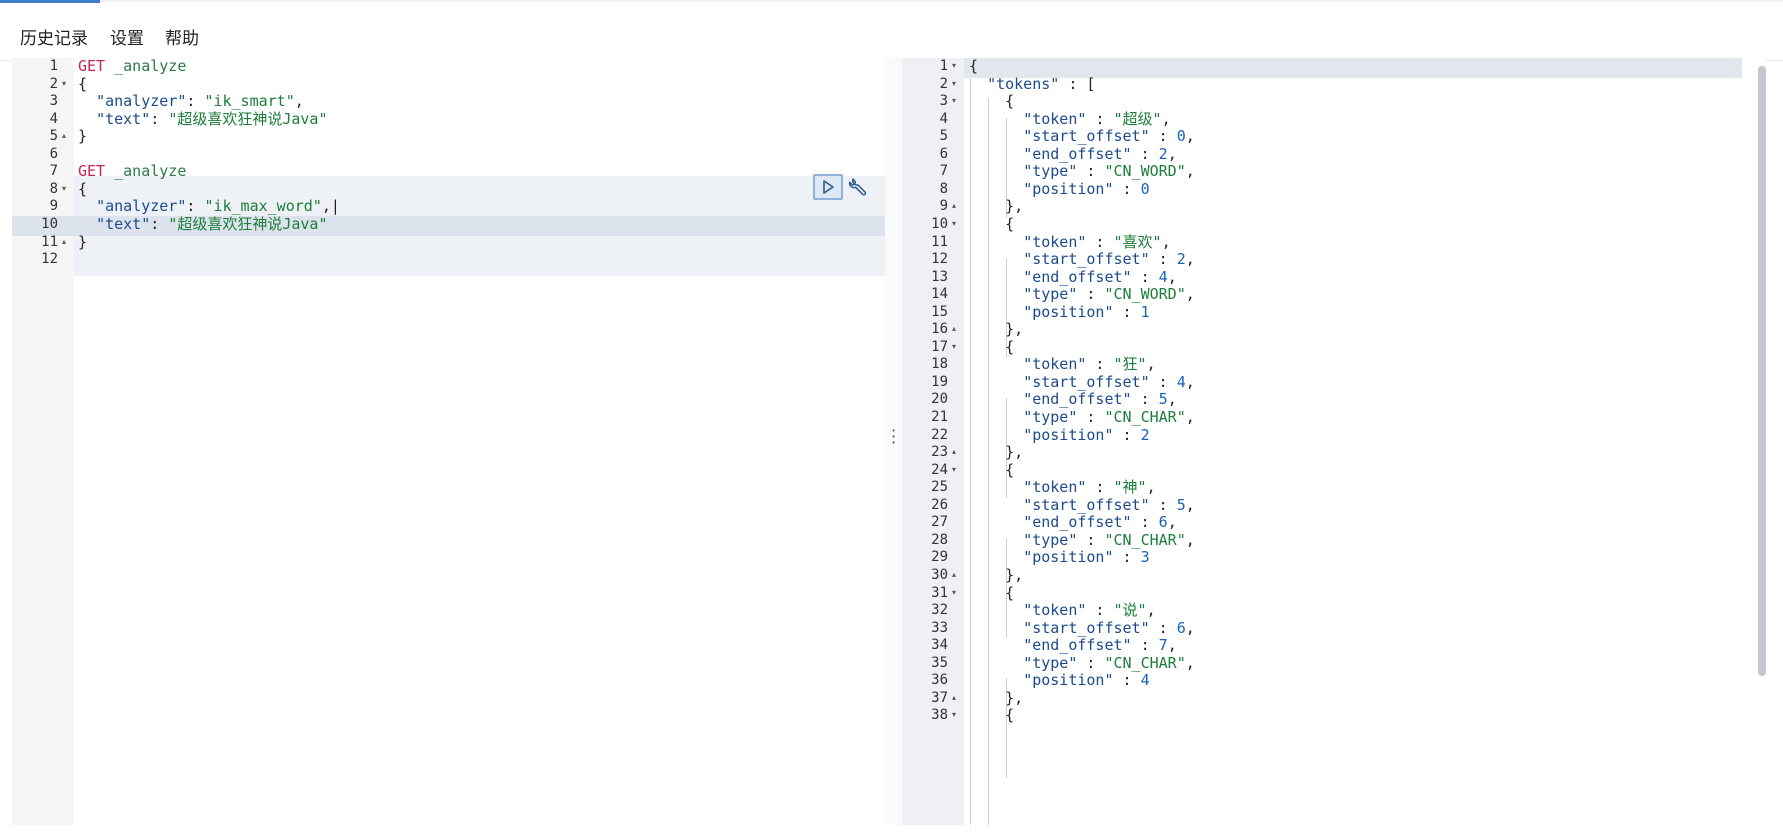 This screenshot has width=1783, height=833. What do you see at coordinates (1137, 241) in the screenshot?
I see `code-token: "喜欢"` at bounding box center [1137, 241].